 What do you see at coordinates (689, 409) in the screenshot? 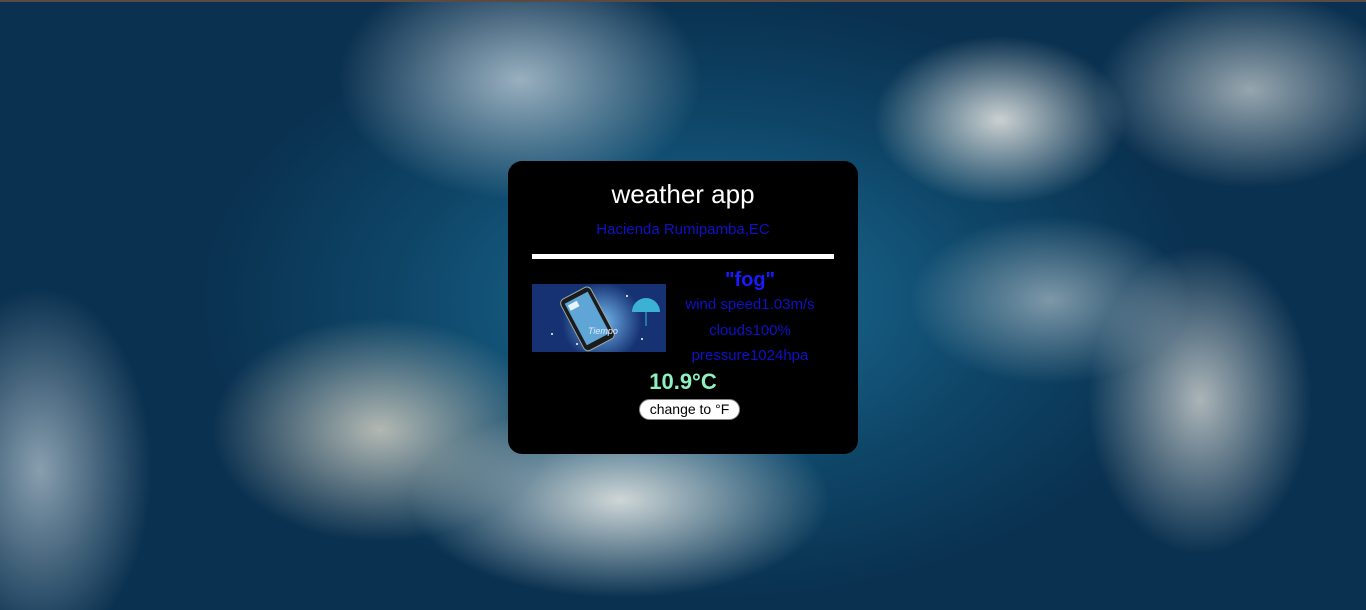
I see `change-unit-button: change to °F` at bounding box center [689, 409].